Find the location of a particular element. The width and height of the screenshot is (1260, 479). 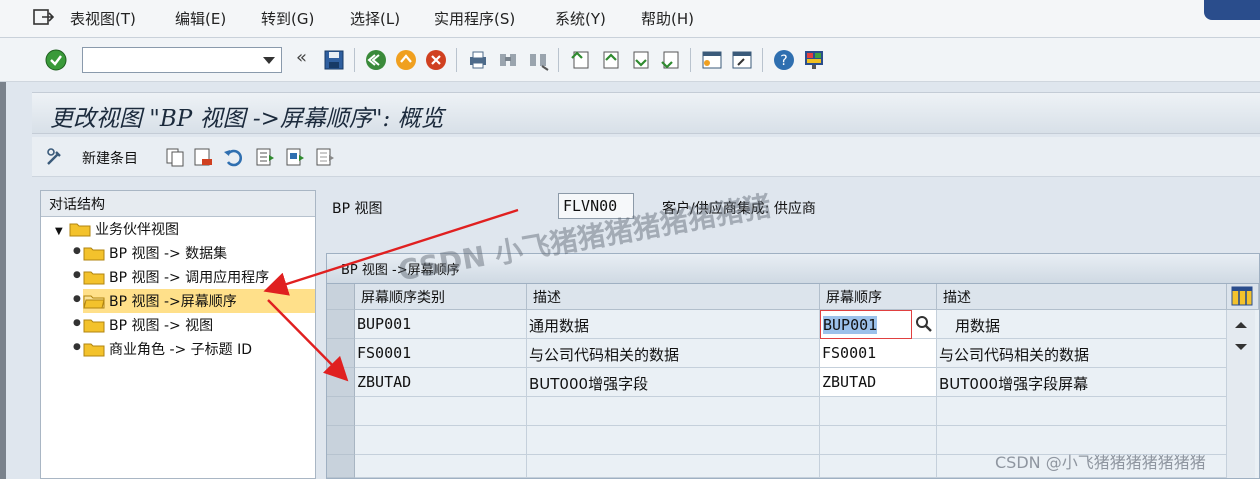

vertical-scrollbar is located at coordinates (1241, 394).